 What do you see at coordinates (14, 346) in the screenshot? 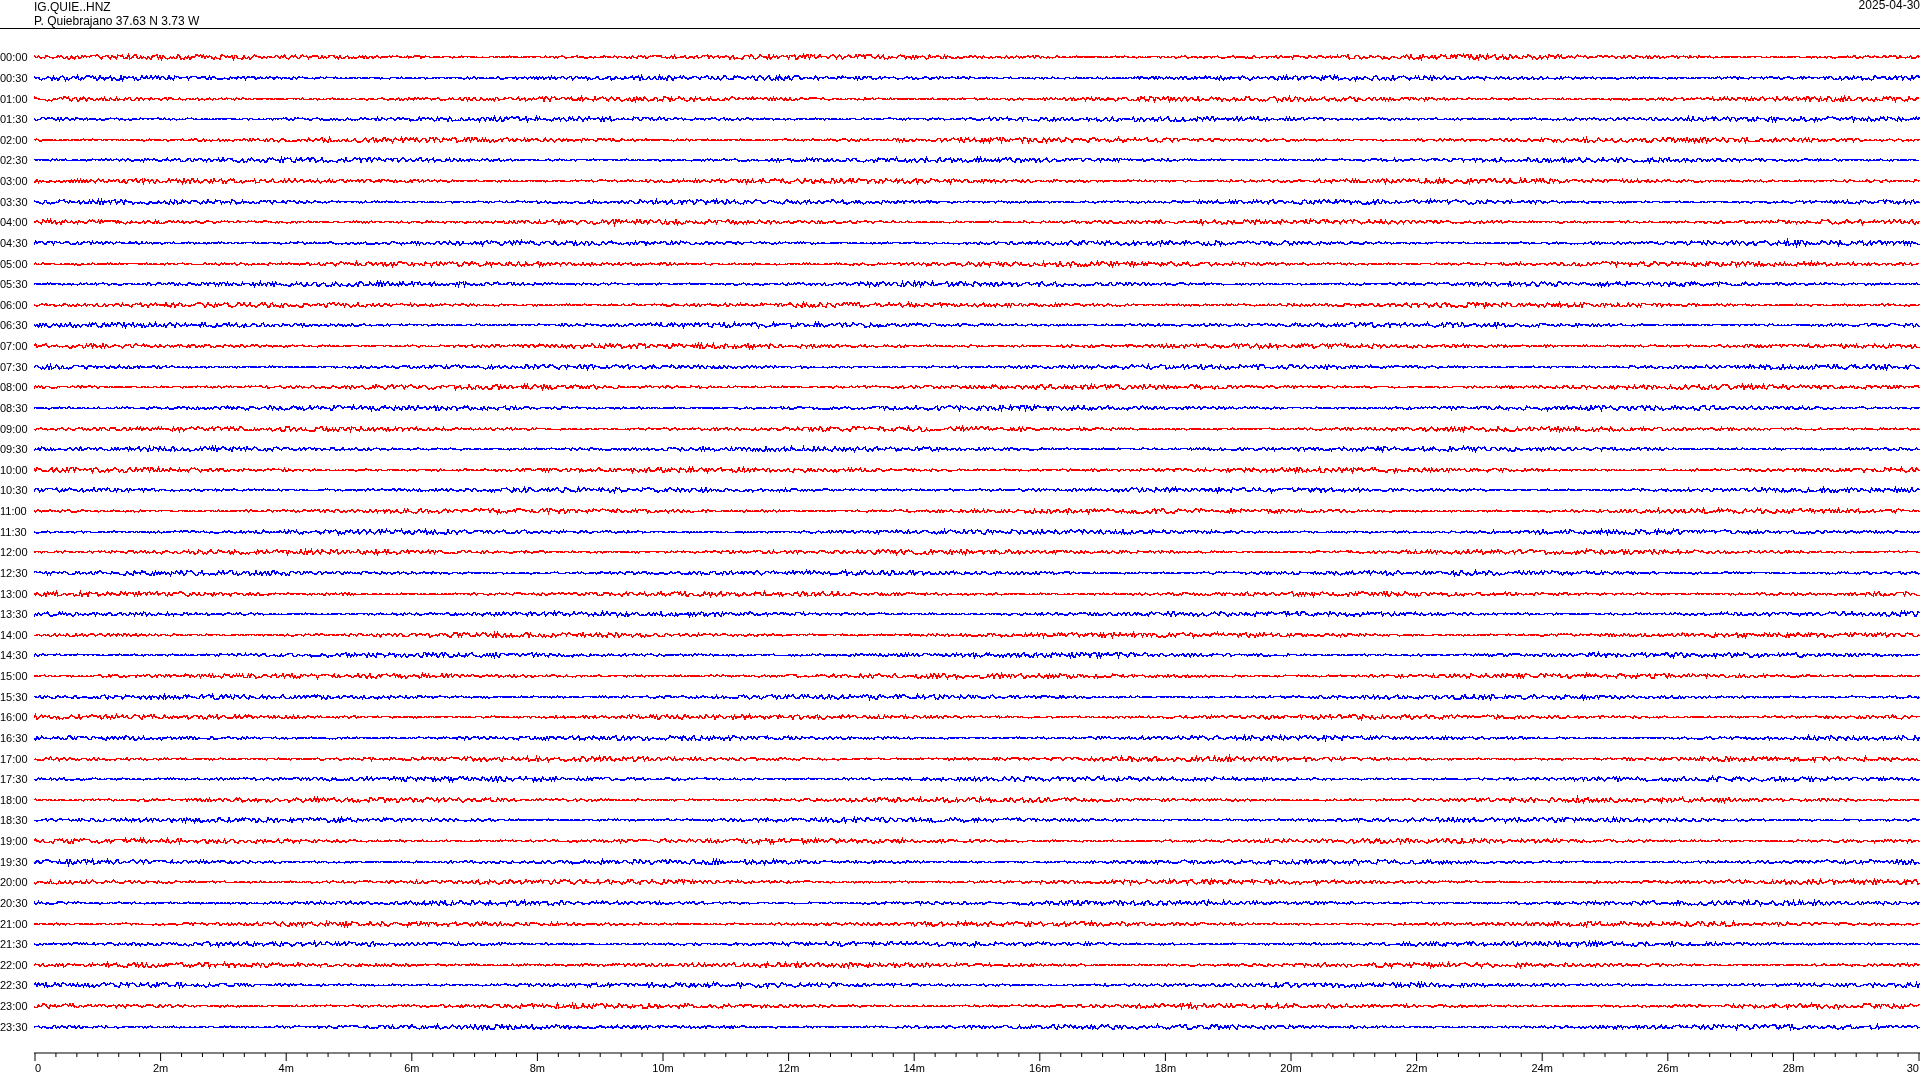
I see `time-label: 07:00` at bounding box center [14, 346].